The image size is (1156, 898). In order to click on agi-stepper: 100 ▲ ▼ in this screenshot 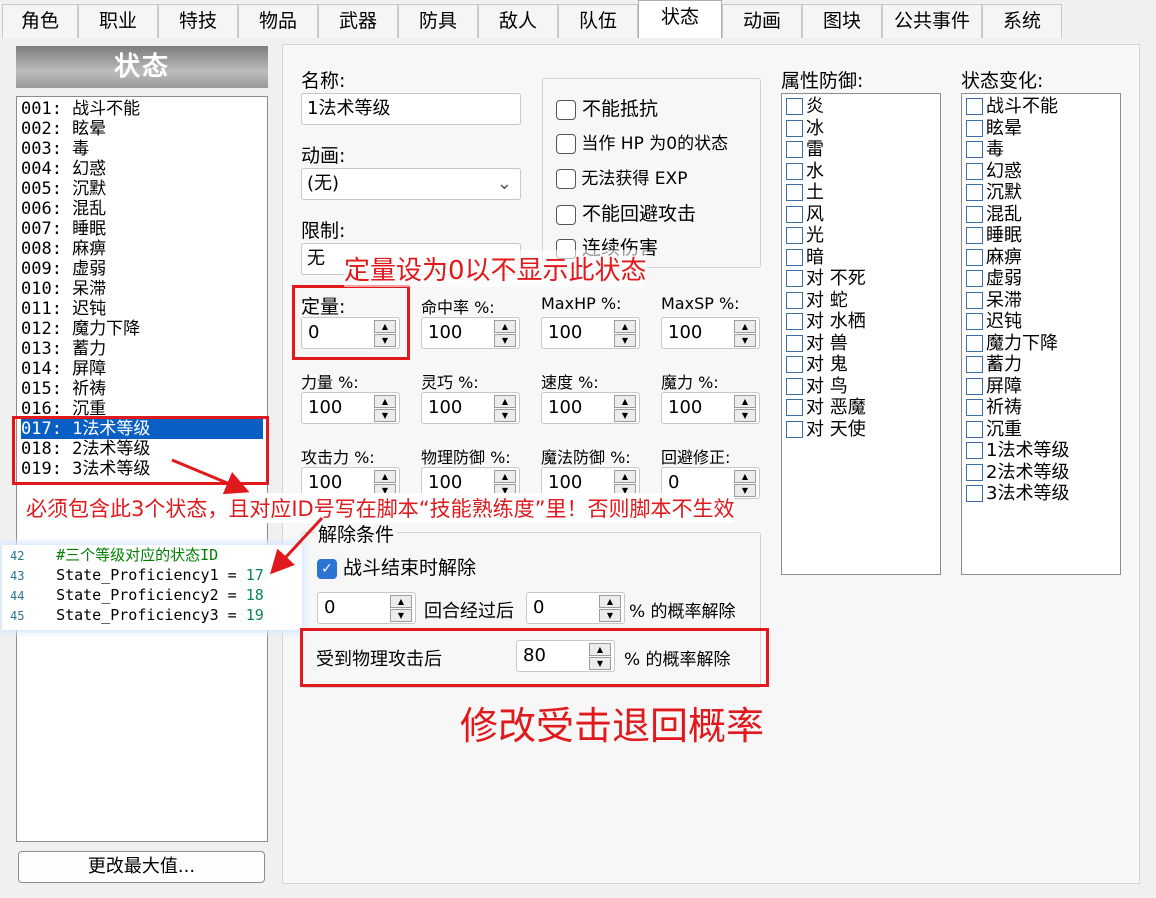, I will do `click(590, 408)`.